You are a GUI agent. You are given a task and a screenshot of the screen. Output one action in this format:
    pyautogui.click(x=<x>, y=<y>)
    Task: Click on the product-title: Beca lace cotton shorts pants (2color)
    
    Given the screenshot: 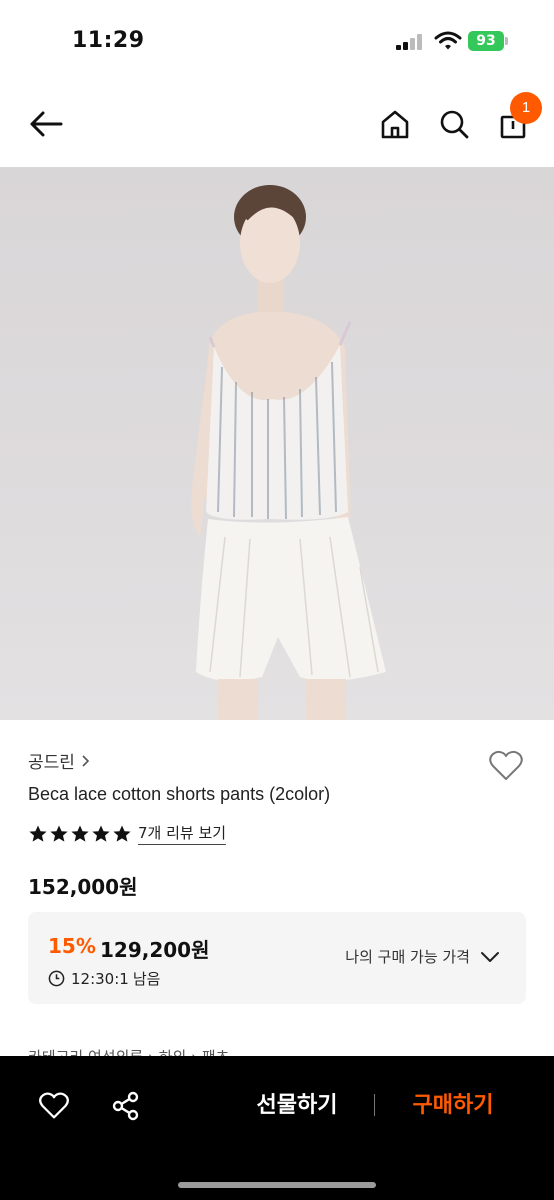 What is the action you would take?
    pyautogui.click(x=179, y=794)
    